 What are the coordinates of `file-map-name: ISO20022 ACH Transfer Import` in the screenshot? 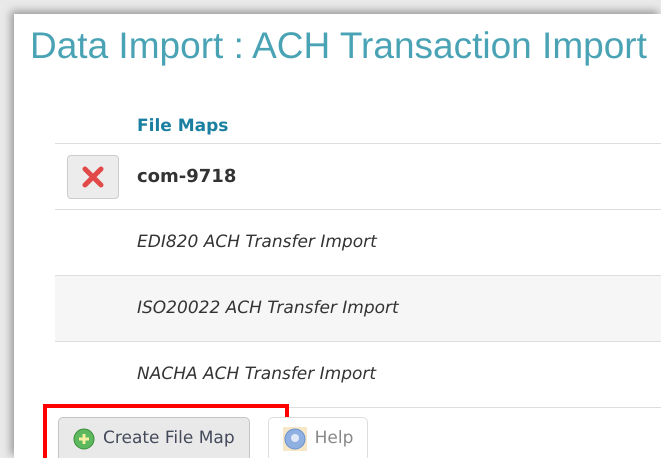 It's located at (268, 308).